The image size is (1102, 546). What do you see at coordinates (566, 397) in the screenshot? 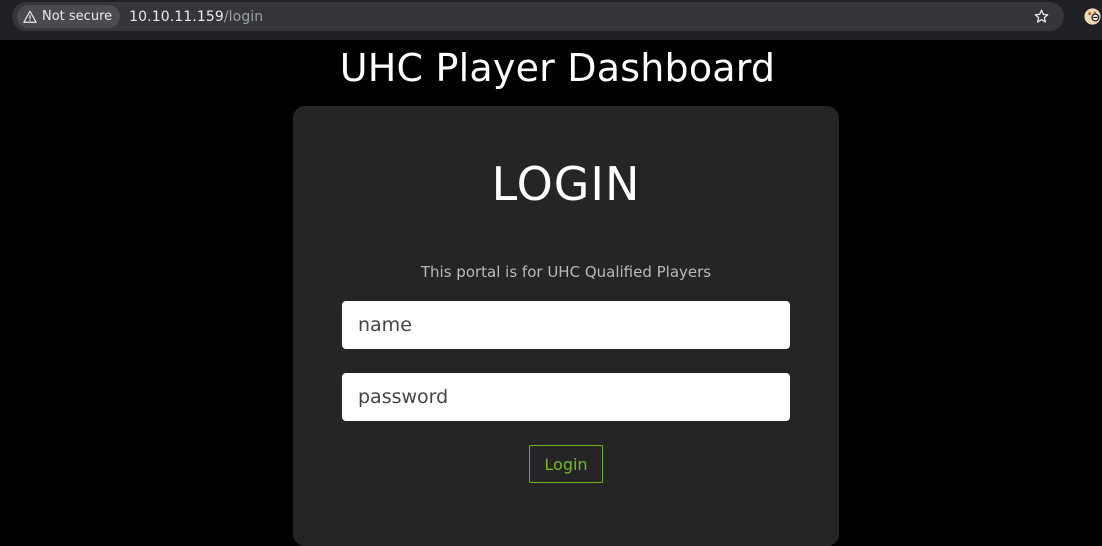
I see `password-input` at bounding box center [566, 397].